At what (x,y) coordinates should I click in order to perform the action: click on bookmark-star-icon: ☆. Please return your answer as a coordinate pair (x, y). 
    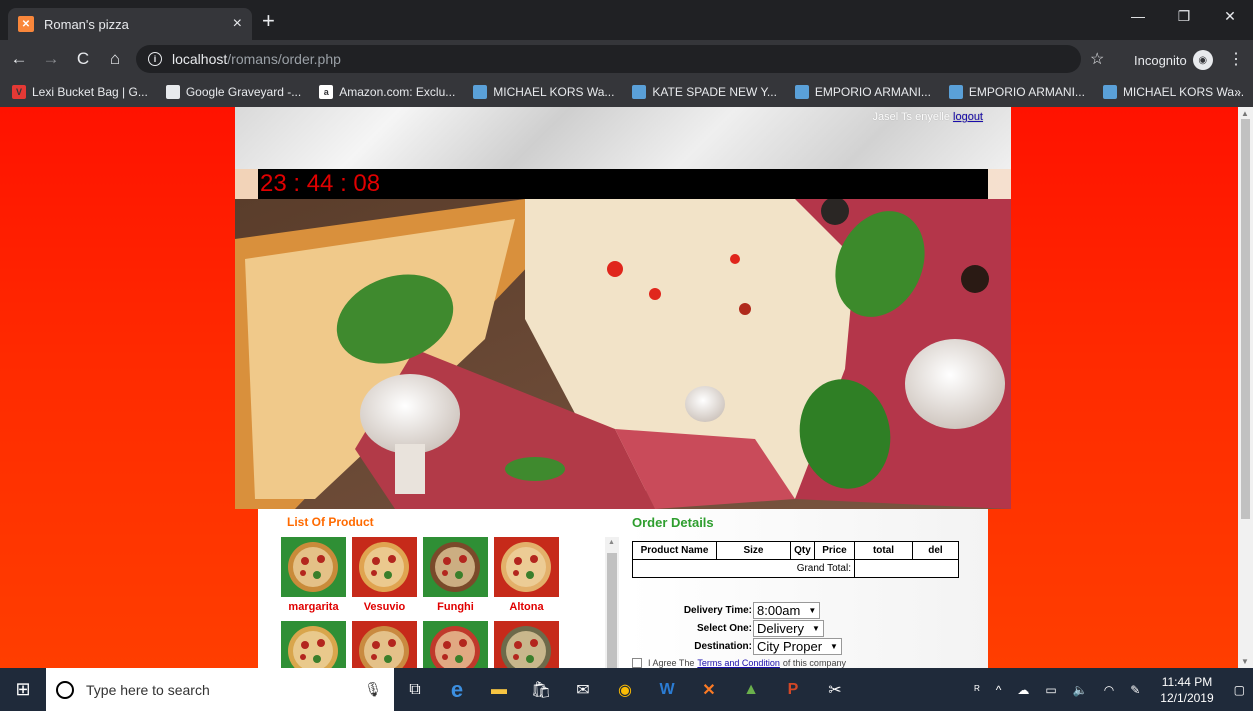
    Looking at the image, I should click on (1097, 59).